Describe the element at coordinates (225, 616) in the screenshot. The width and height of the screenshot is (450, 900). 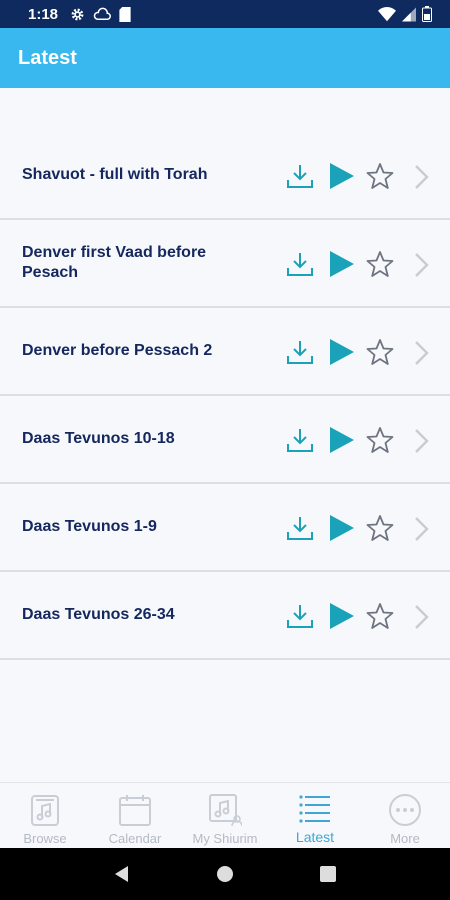
I see `list-item: Daas Tevunos 26-34` at that location.